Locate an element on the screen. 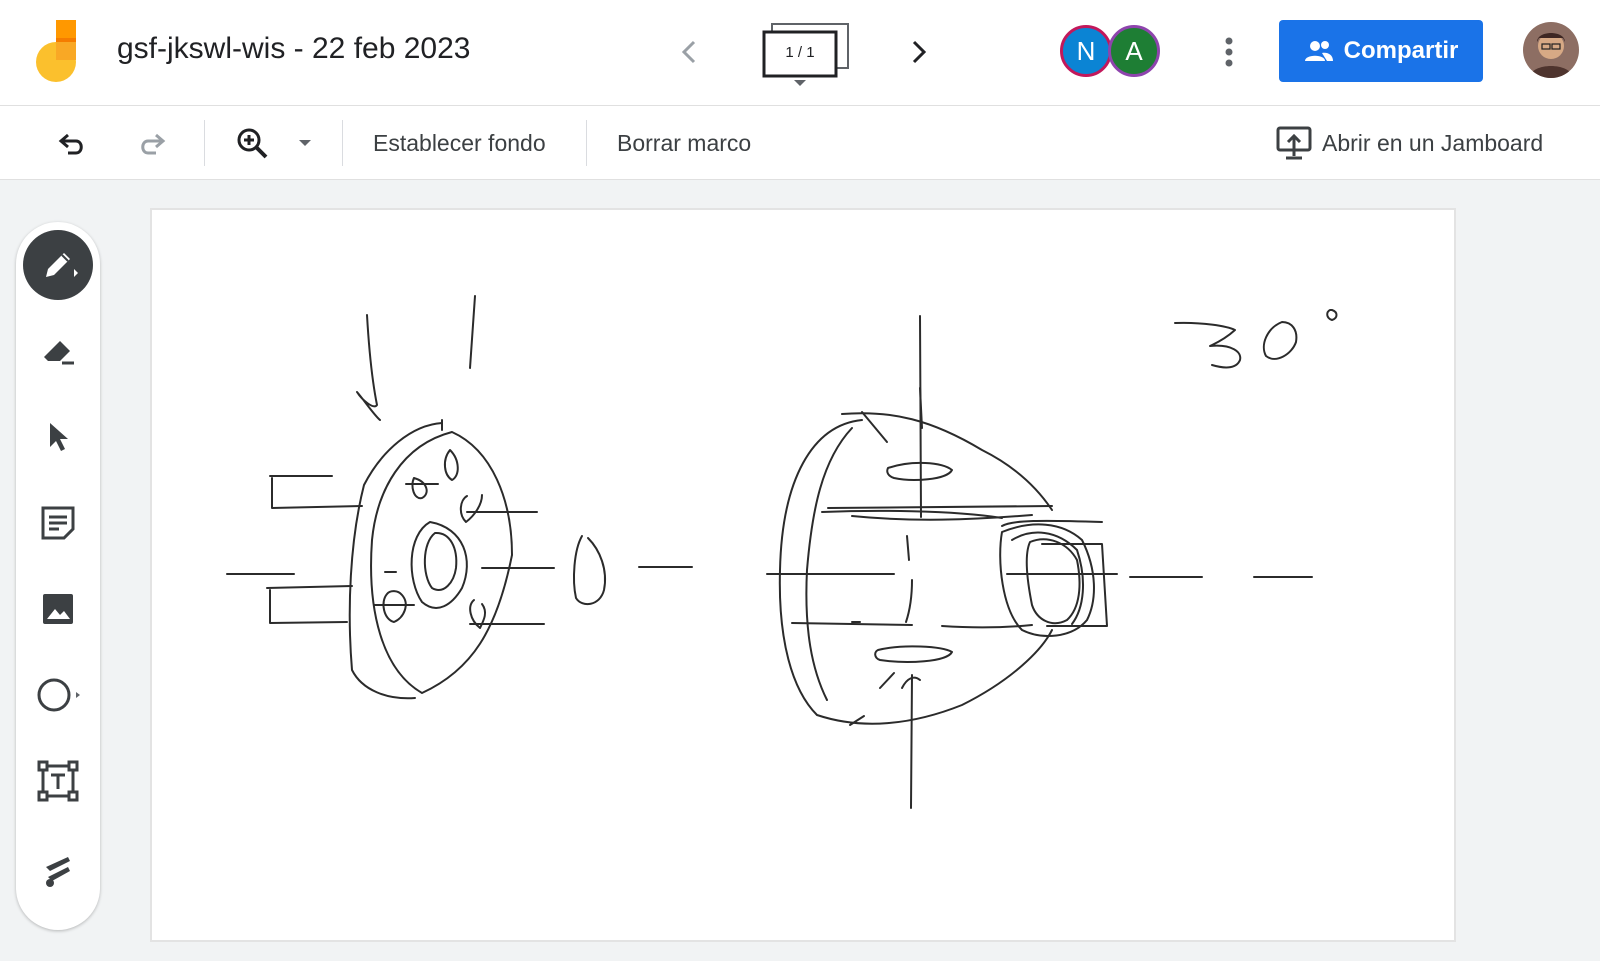 This screenshot has width=1600, height=961. person-add-icon is located at coordinates (1318, 51).